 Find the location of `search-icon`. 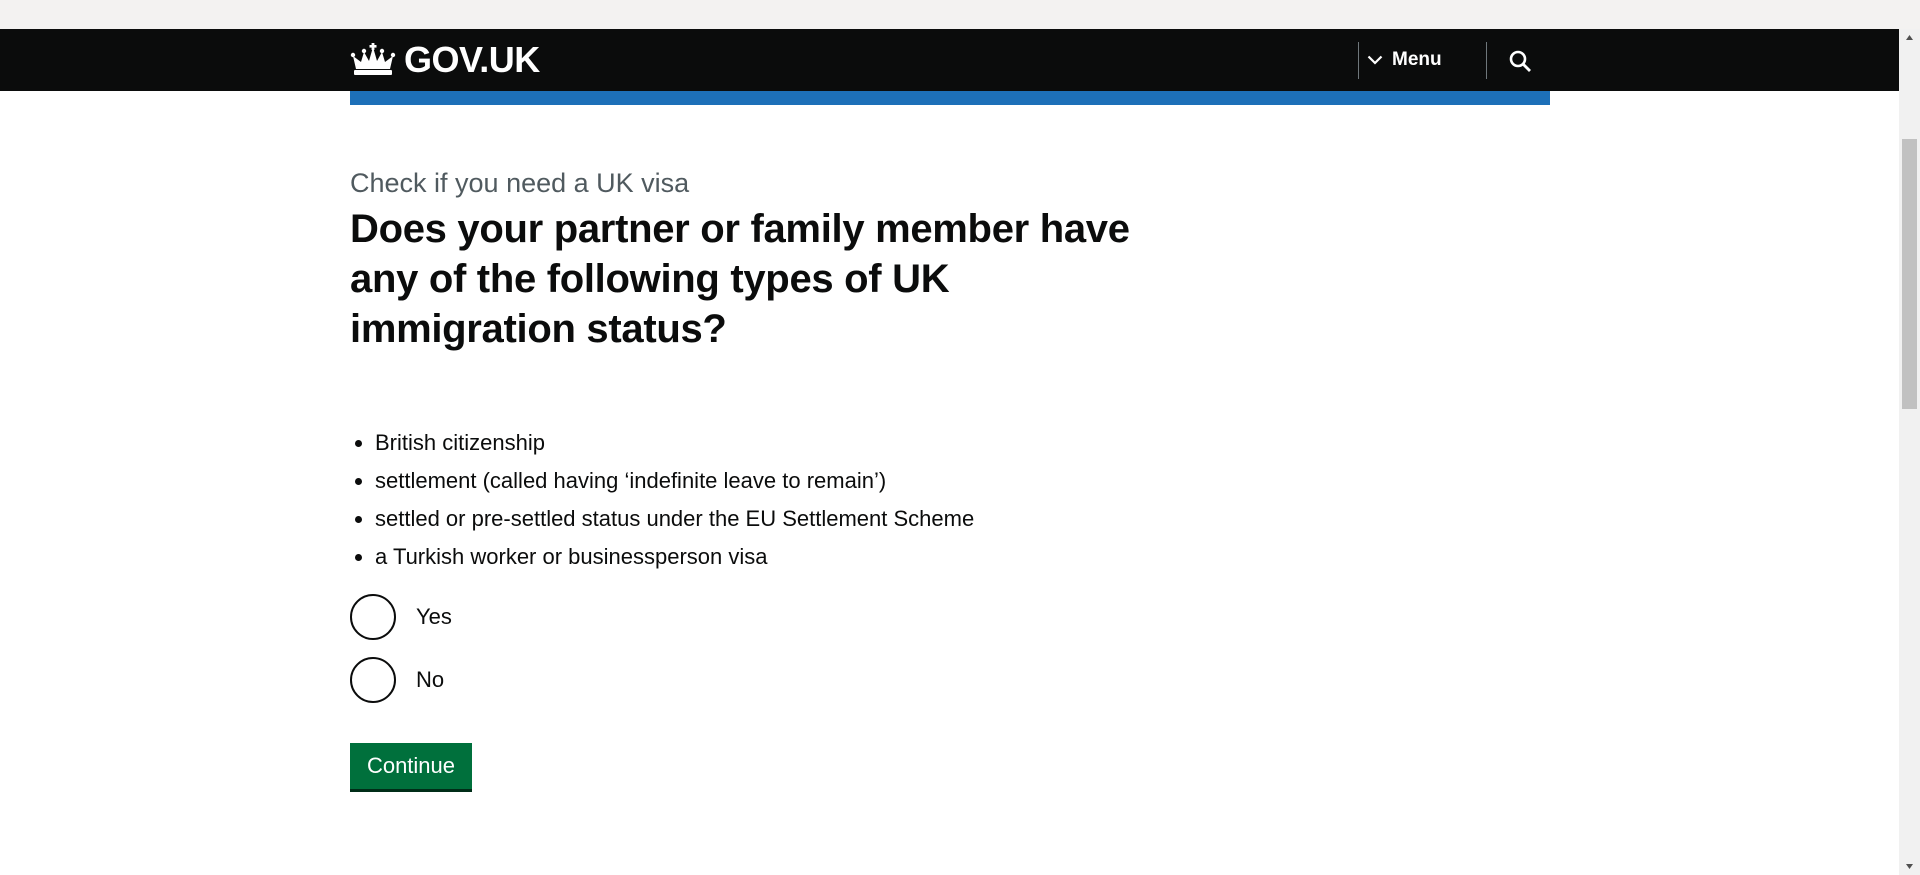

search-icon is located at coordinates (1520, 61).